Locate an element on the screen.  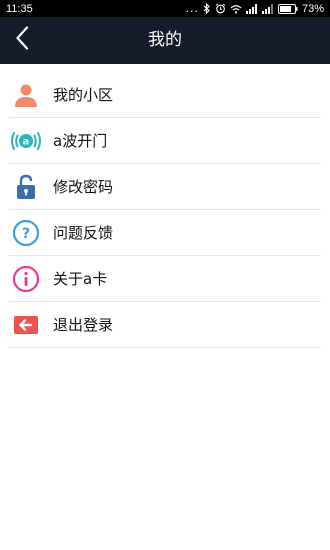
menu-item-a-wave-open: a a波开门 is located at coordinates (165, 141).